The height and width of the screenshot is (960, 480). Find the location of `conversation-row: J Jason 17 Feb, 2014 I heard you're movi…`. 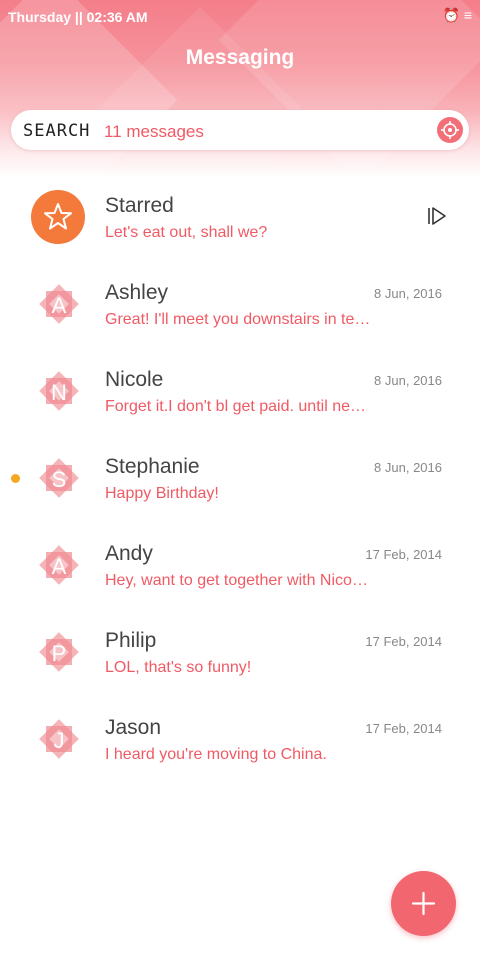

conversation-row: J Jason 17 Feb, 2014 I heard you're movi… is located at coordinates (240, 743).